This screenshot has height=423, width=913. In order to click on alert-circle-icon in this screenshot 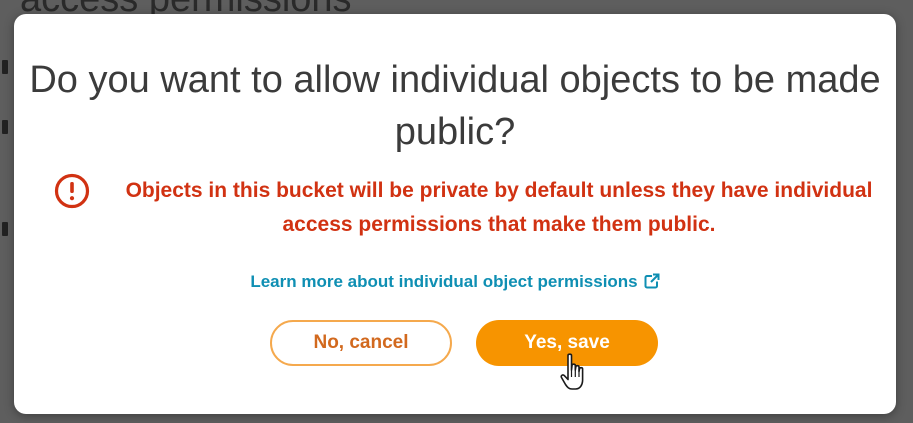, I will do `click(72, 191)`.